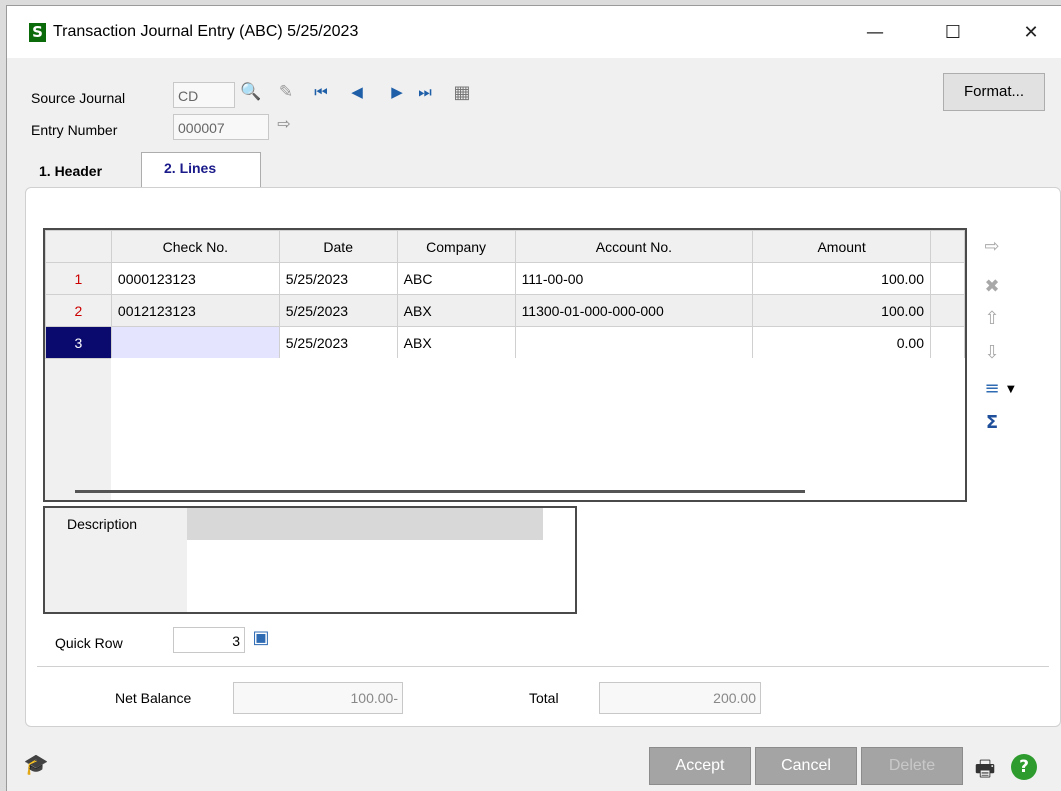 The width and height of the screenshot is (1061, 791). What do you see at coordinates (634, 310) in the screenshot?
I see `cell-account-no: 11300-01-000-000-000` at bounding box center [634, 310].